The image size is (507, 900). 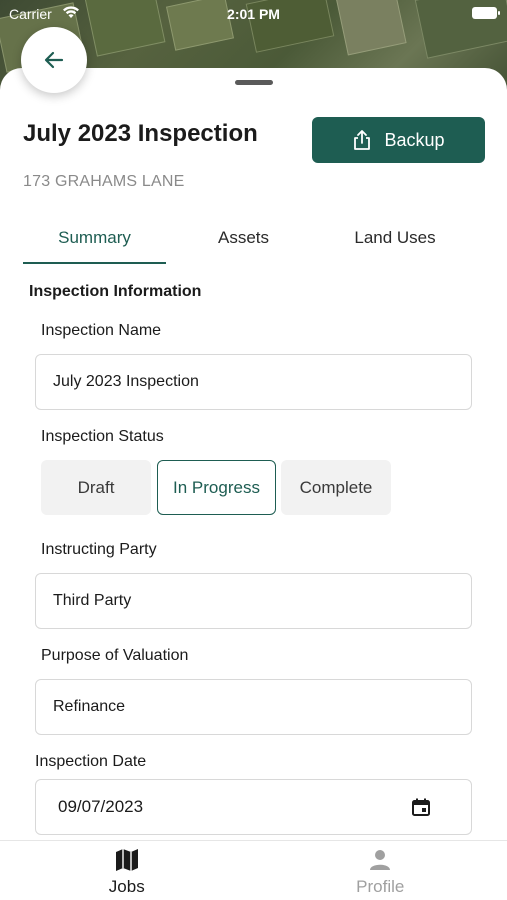 I want to click on nav-item-jobs: Jobs, so click(x=127, y=870).